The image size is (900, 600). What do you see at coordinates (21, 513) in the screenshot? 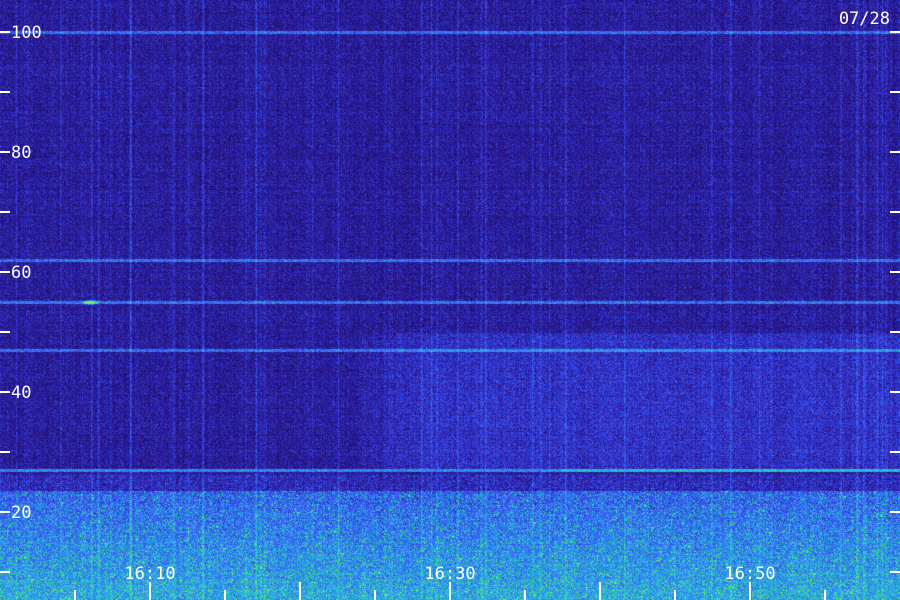
I see `y-tick-label-20: 20` at bounding box center [21, 513].